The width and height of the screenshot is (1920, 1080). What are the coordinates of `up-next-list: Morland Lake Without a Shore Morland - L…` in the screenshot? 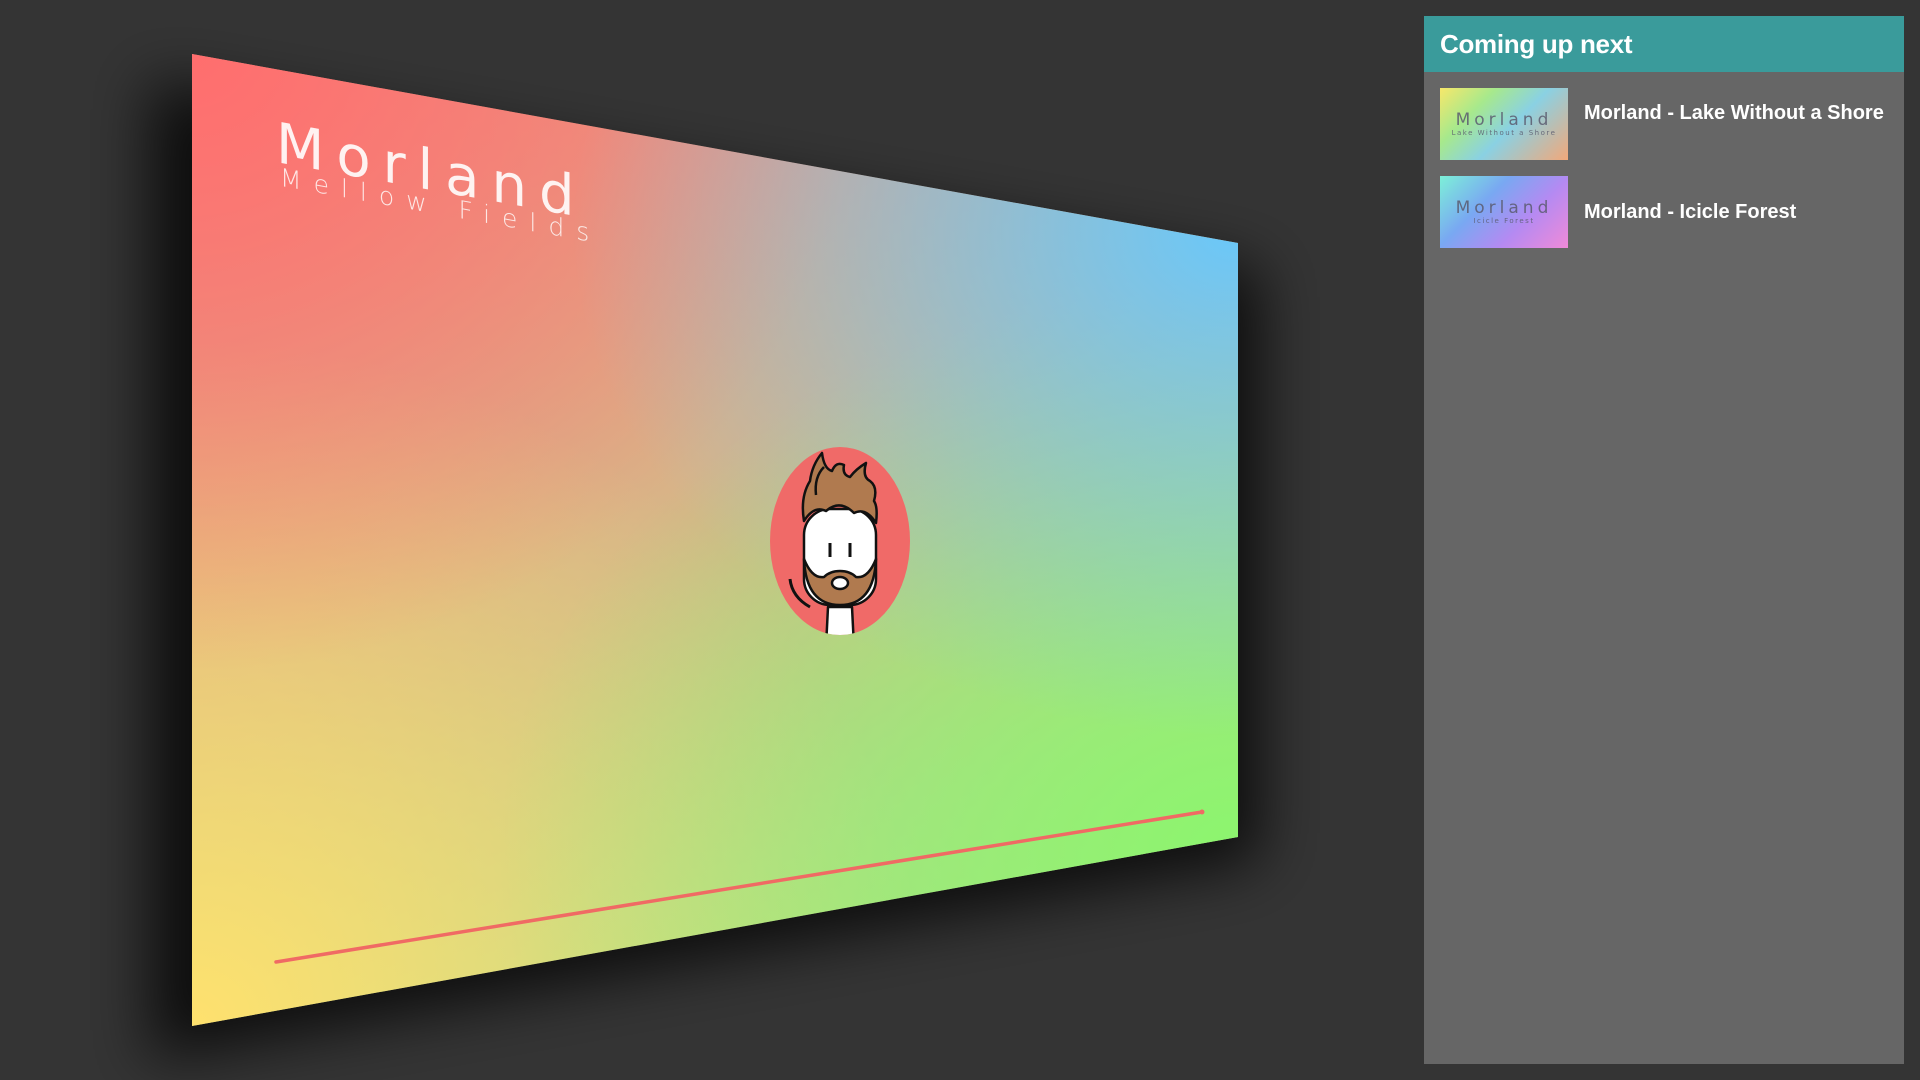 It's located at (1664, 160).